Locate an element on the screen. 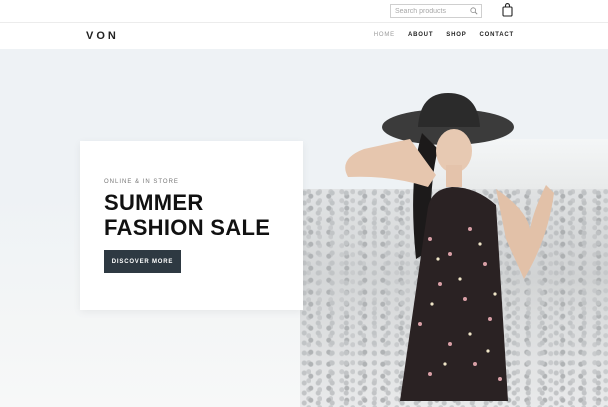 This screenshot has width=608, height=407. hero-headline: SUMMER FASHION SALE is located at coordinates (187, 215).